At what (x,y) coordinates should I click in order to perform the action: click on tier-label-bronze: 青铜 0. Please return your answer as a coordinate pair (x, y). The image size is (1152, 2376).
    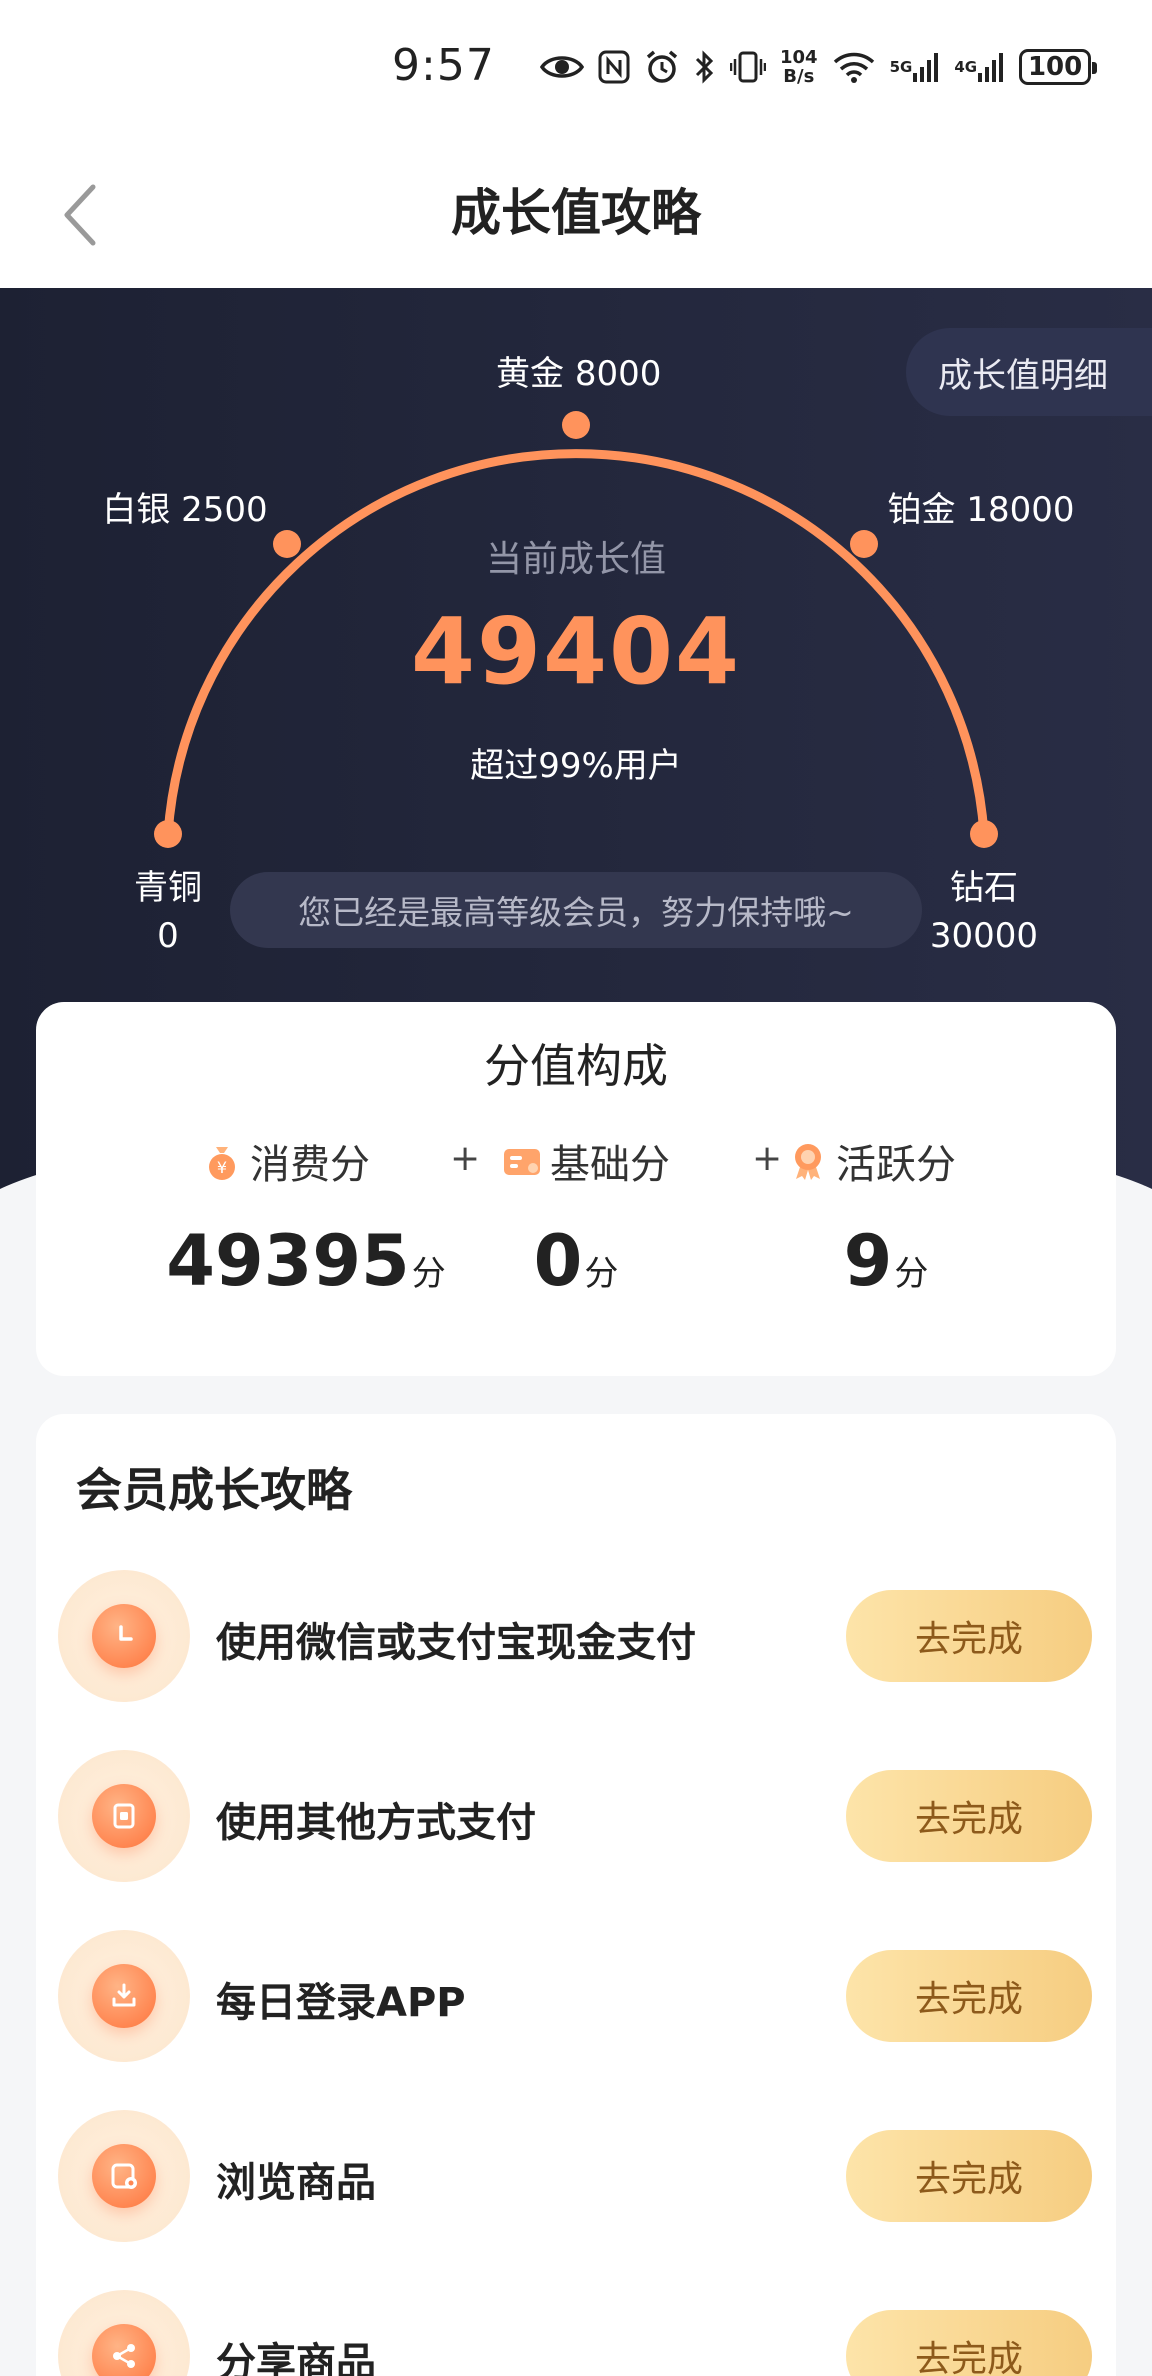
    Looking at the image, I should click on (168, 912).